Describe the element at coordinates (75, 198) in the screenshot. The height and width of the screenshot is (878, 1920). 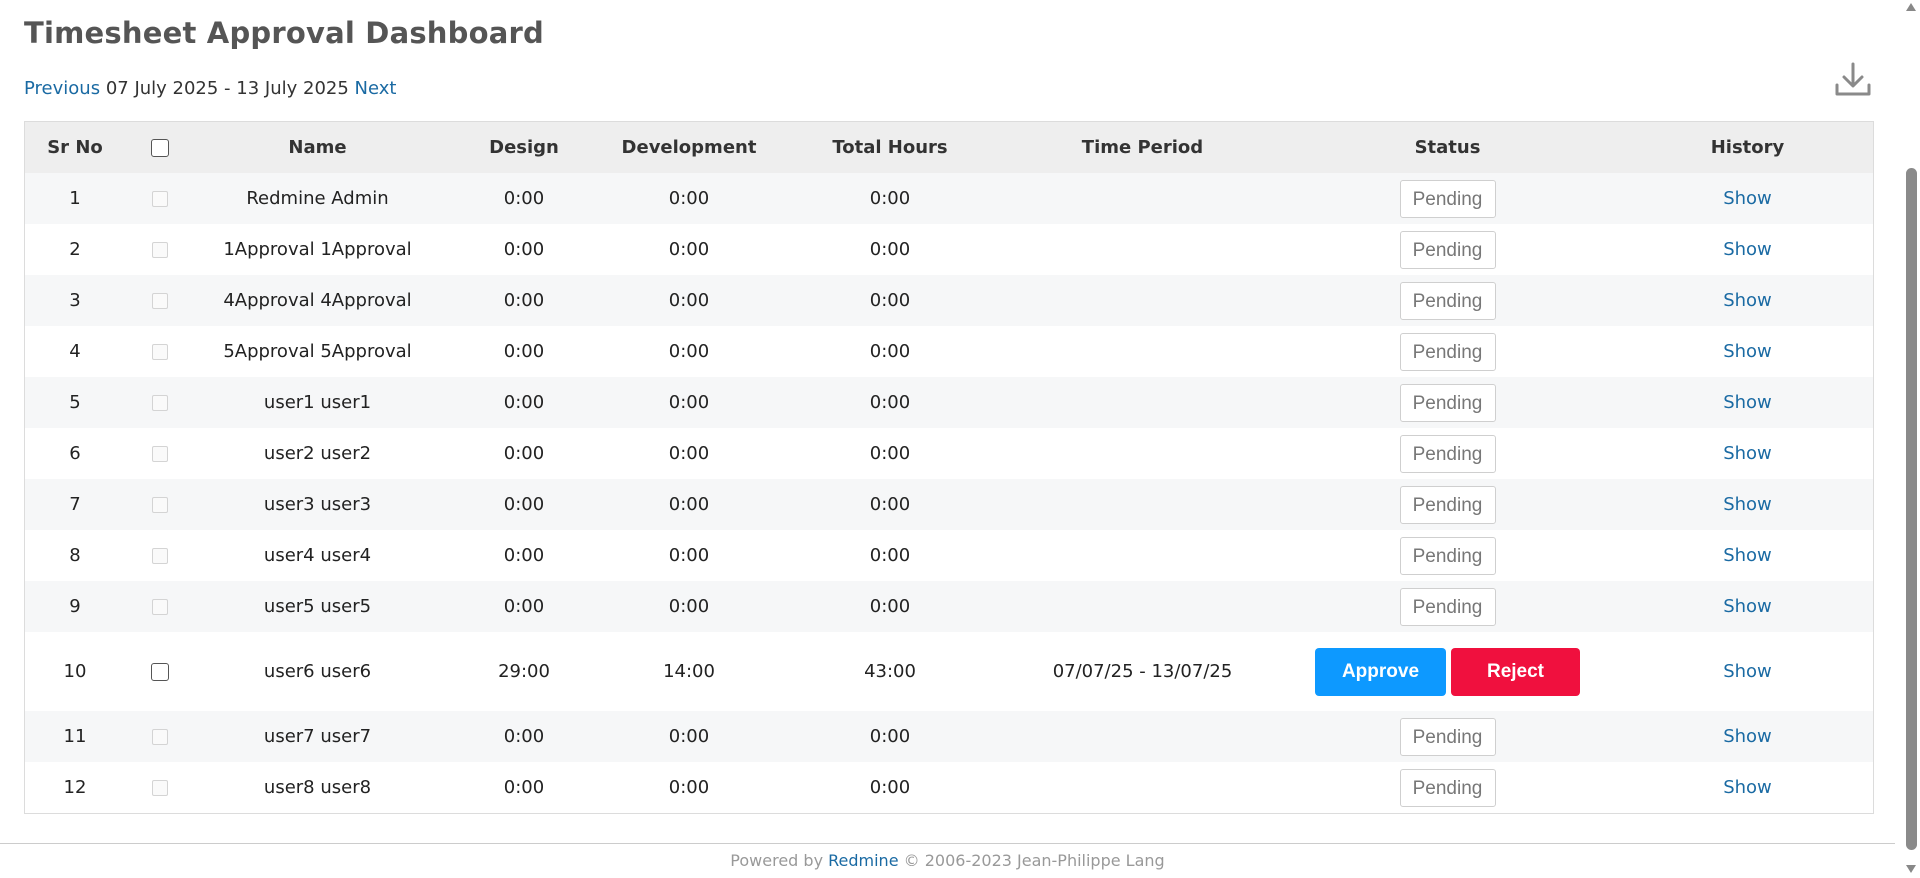
I see `sr-no-cell: 1` at that location.